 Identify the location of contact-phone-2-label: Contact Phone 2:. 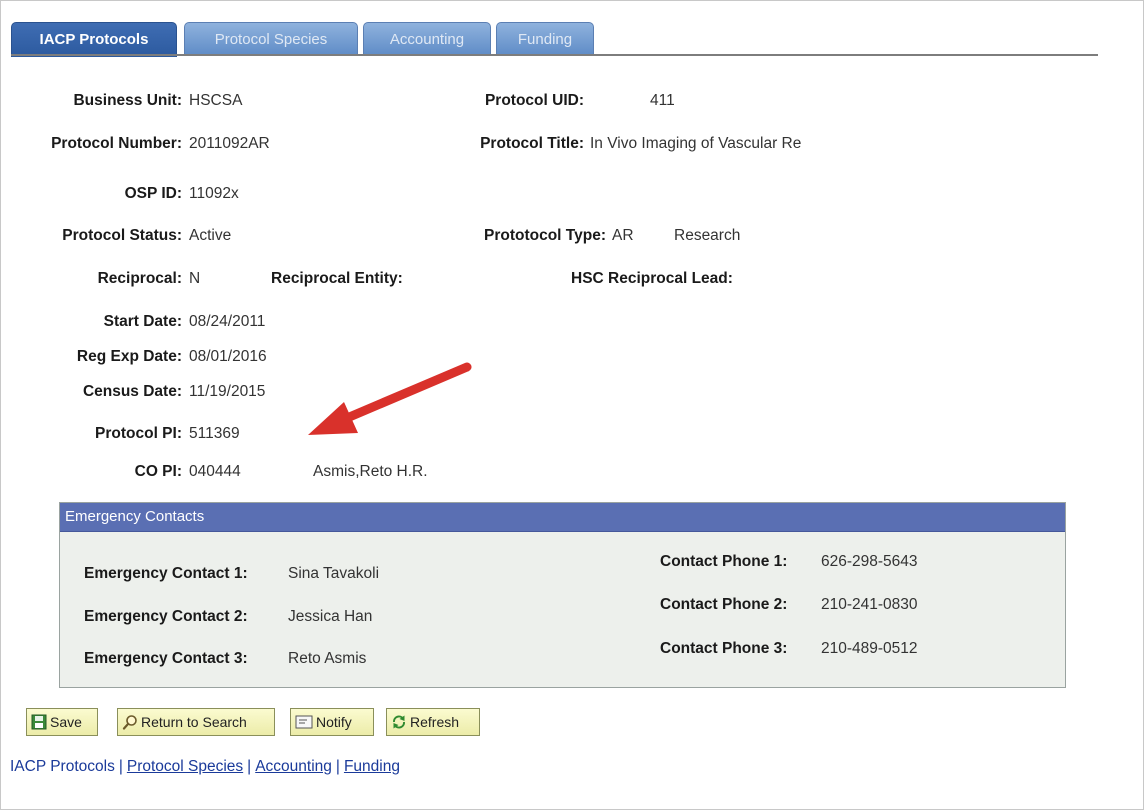
(724, 604).